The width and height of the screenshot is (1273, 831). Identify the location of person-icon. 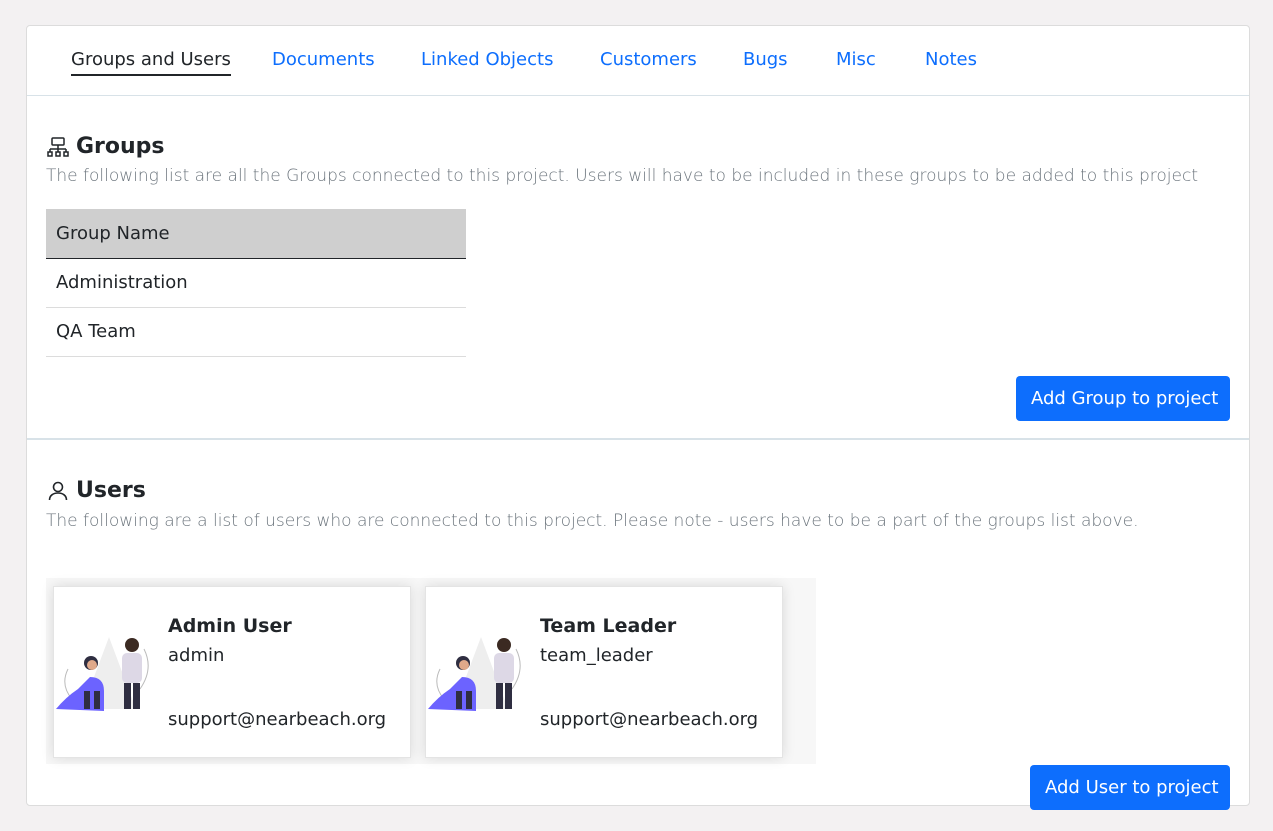
(58, 491).